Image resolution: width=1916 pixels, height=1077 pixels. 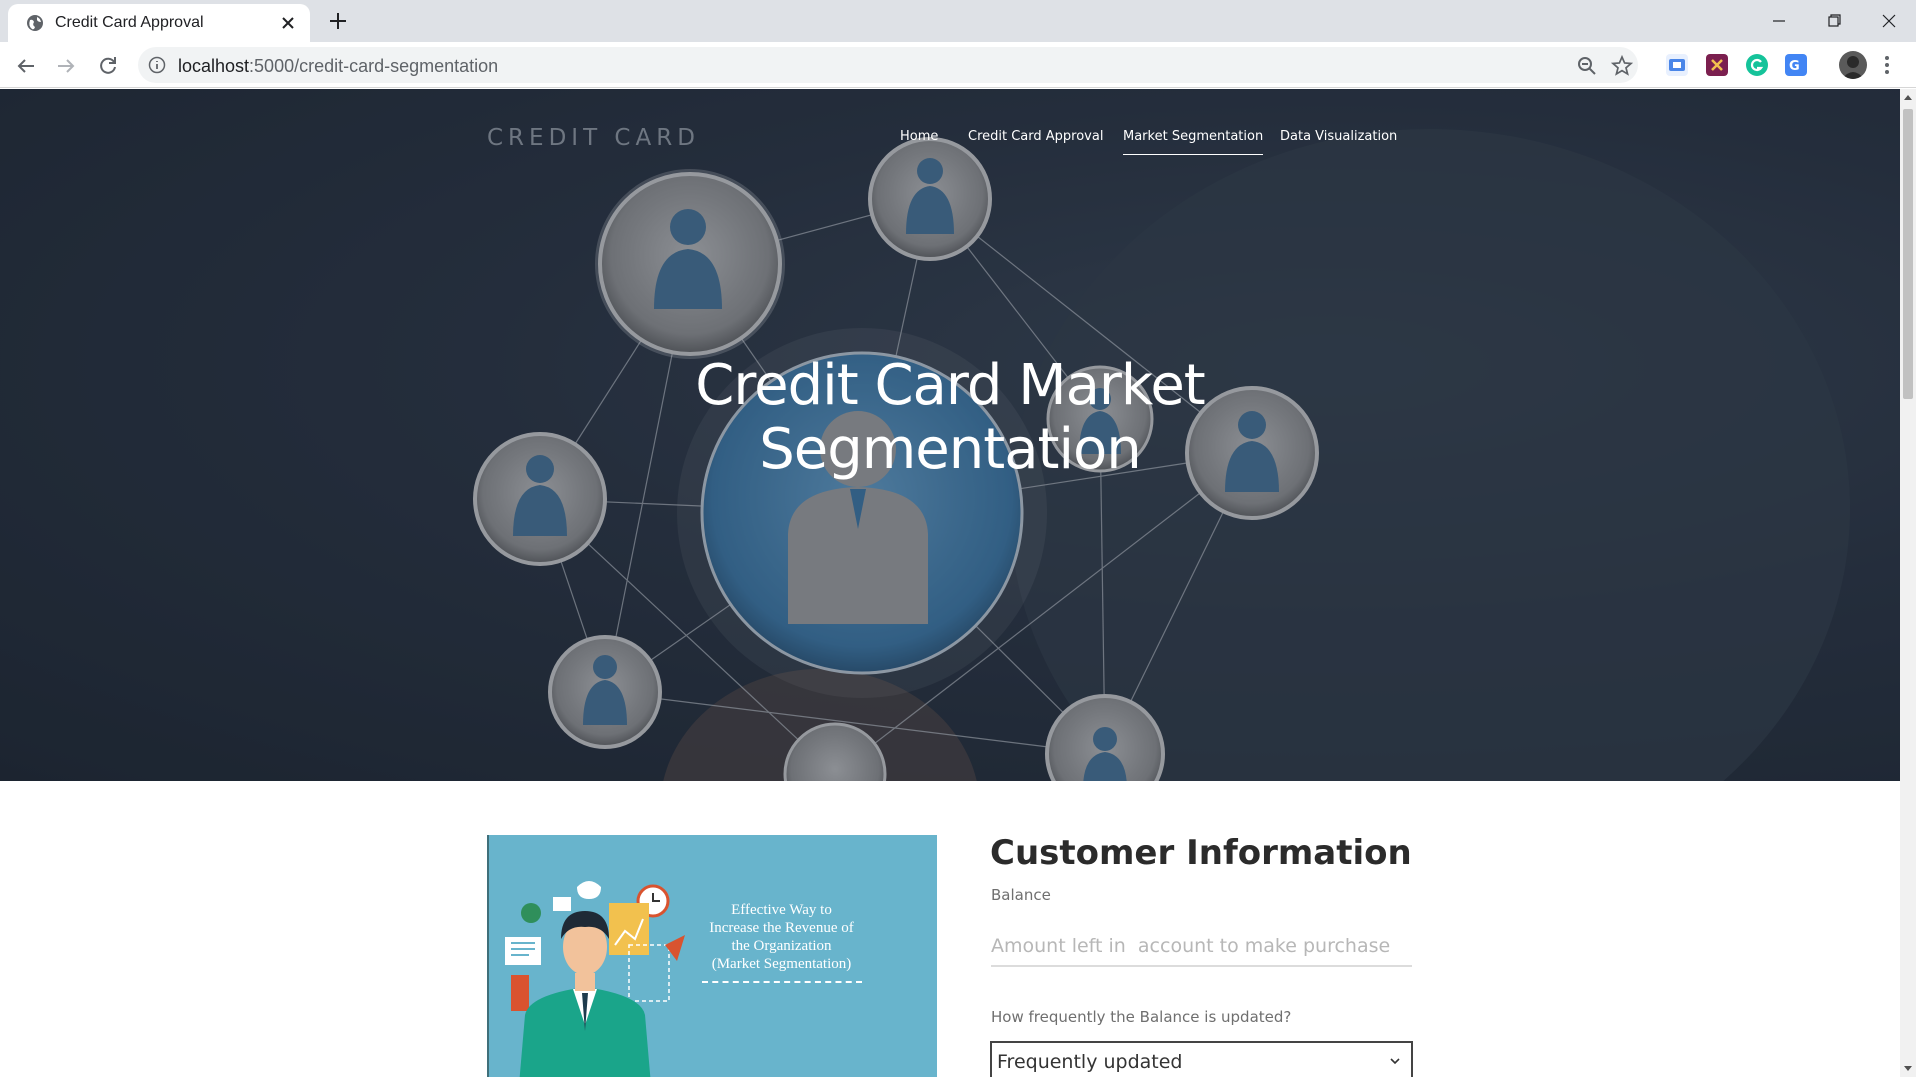 I want to click on svg-text: G, so click(x=1794, y=66).